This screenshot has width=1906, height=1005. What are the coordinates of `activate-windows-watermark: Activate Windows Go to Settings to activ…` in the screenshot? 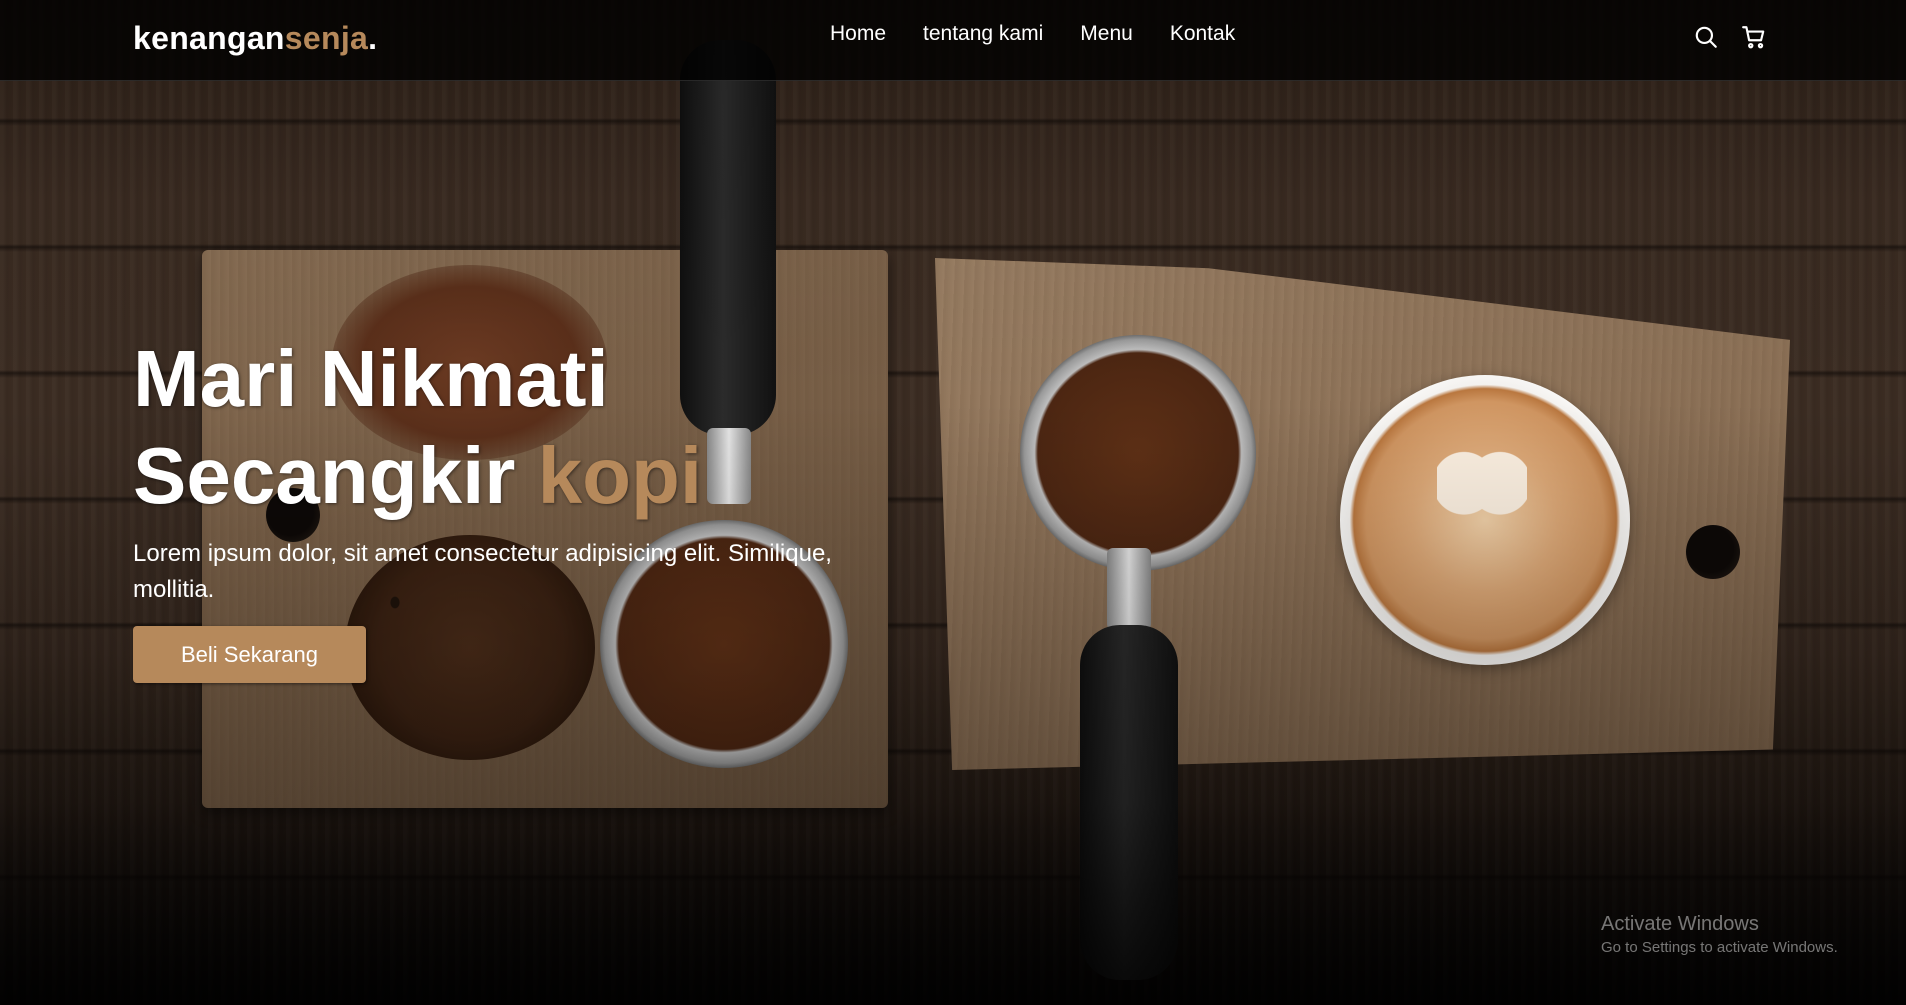 It's located at (1719, 934).